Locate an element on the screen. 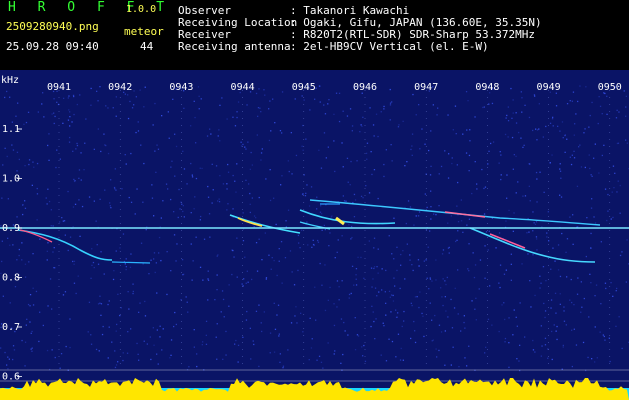  time-tick-label: 0945 is located at coordinates (304, 87).